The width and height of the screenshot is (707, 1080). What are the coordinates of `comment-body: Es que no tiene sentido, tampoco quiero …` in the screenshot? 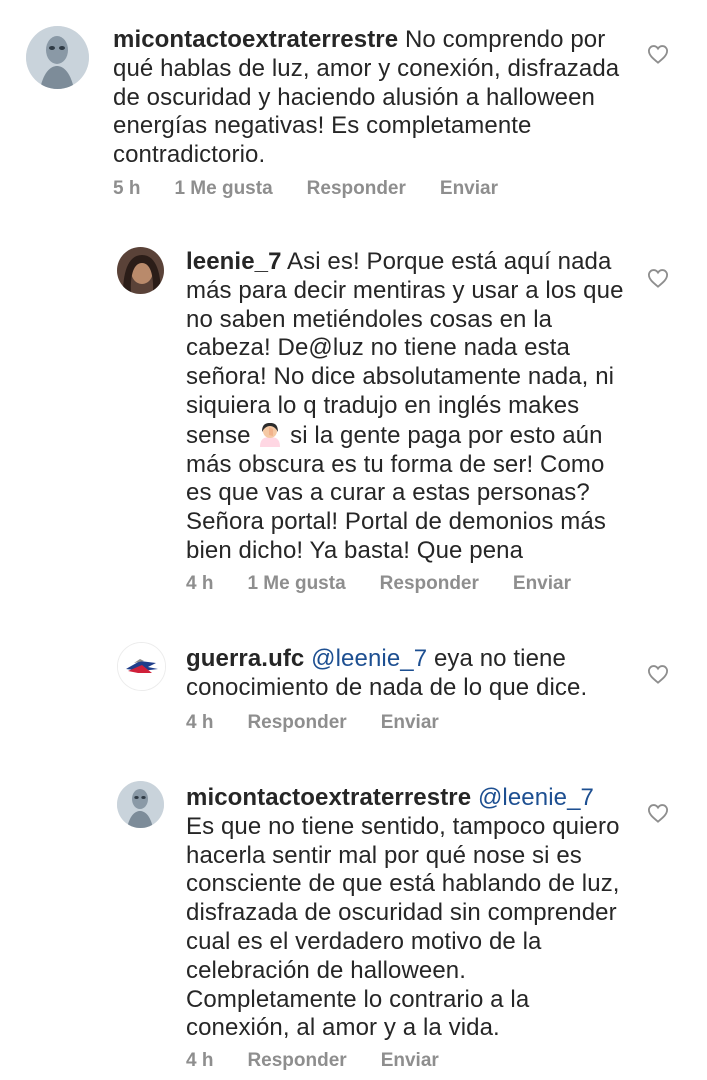 It's located at (403, 927).